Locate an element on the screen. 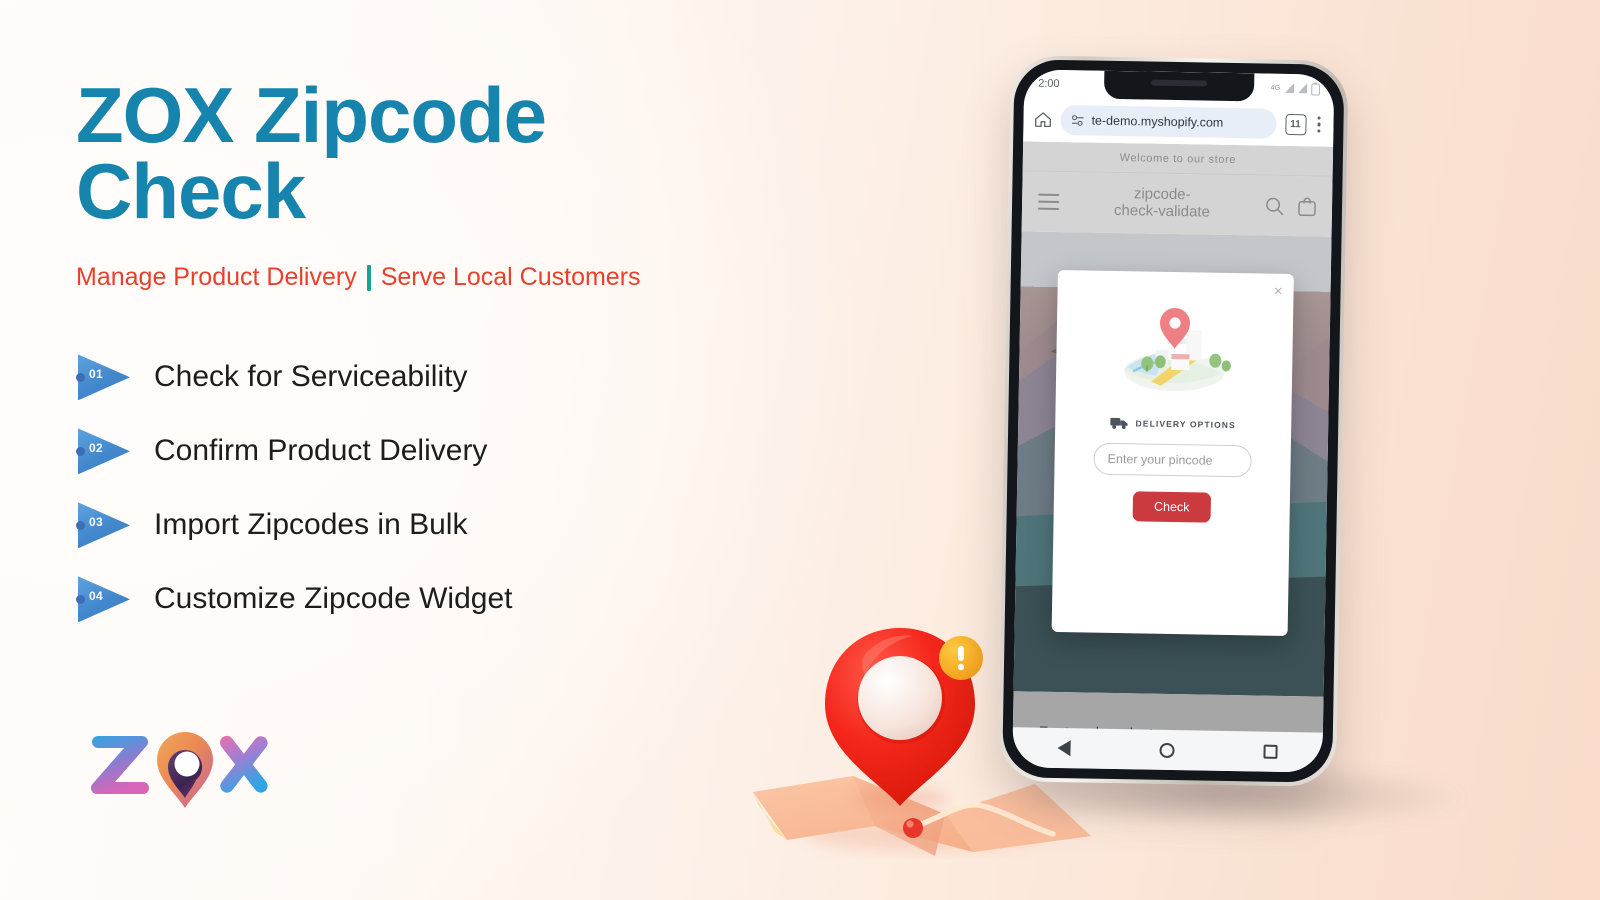 This screenshot has height=900, width=1600. pincode-input is located at coordinates (1172, 460).